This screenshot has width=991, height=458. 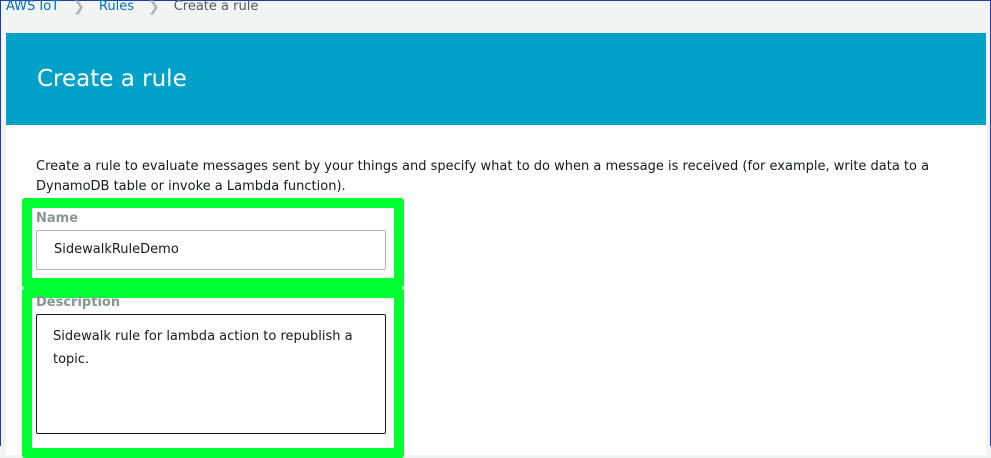 I want to click on breadcrumb-aws-iot: AWS IoT, so click(x=32, y=7).